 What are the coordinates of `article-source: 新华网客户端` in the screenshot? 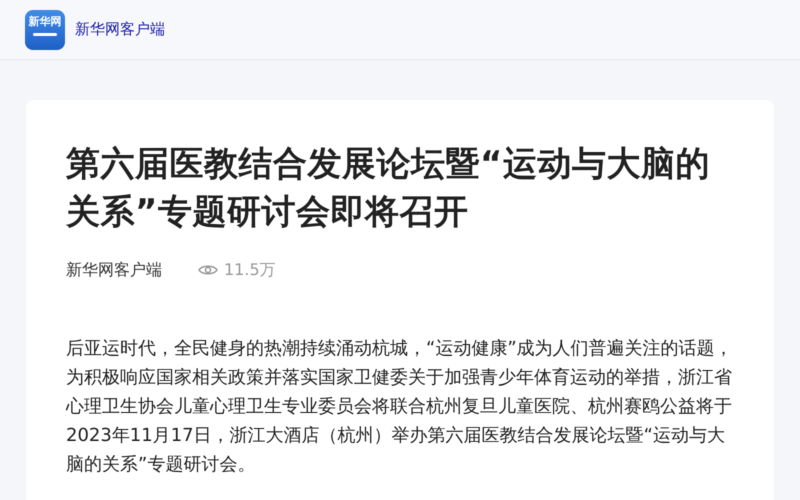 It's located at (114, 270).